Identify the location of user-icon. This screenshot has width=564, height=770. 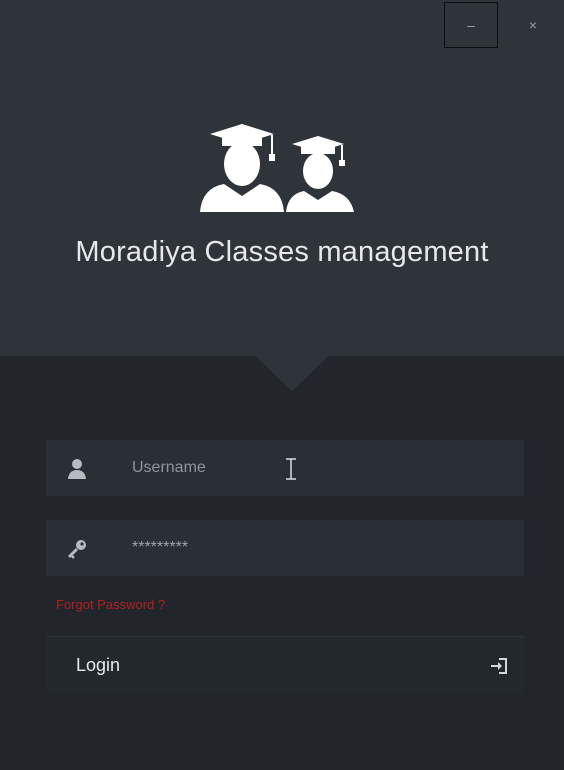
(77, 469).